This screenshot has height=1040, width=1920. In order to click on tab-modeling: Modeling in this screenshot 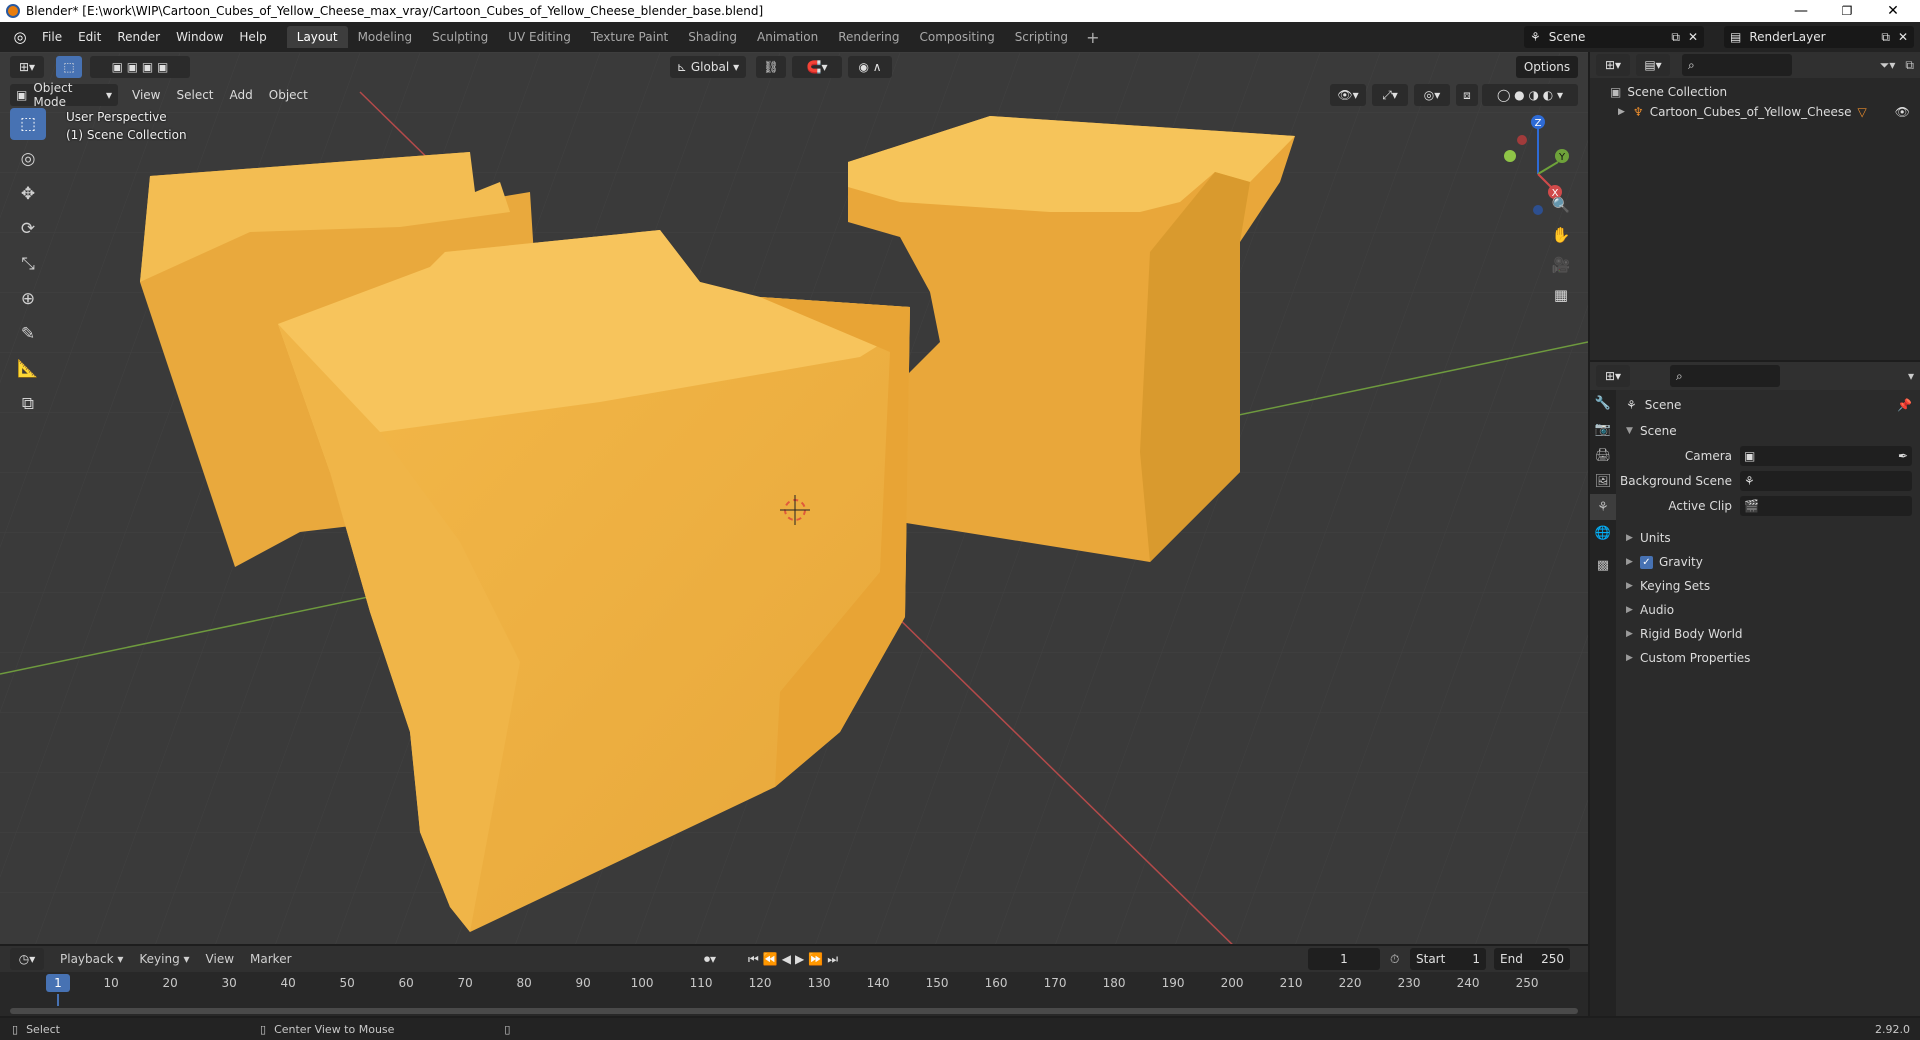, I will do `click(385, 37)`.